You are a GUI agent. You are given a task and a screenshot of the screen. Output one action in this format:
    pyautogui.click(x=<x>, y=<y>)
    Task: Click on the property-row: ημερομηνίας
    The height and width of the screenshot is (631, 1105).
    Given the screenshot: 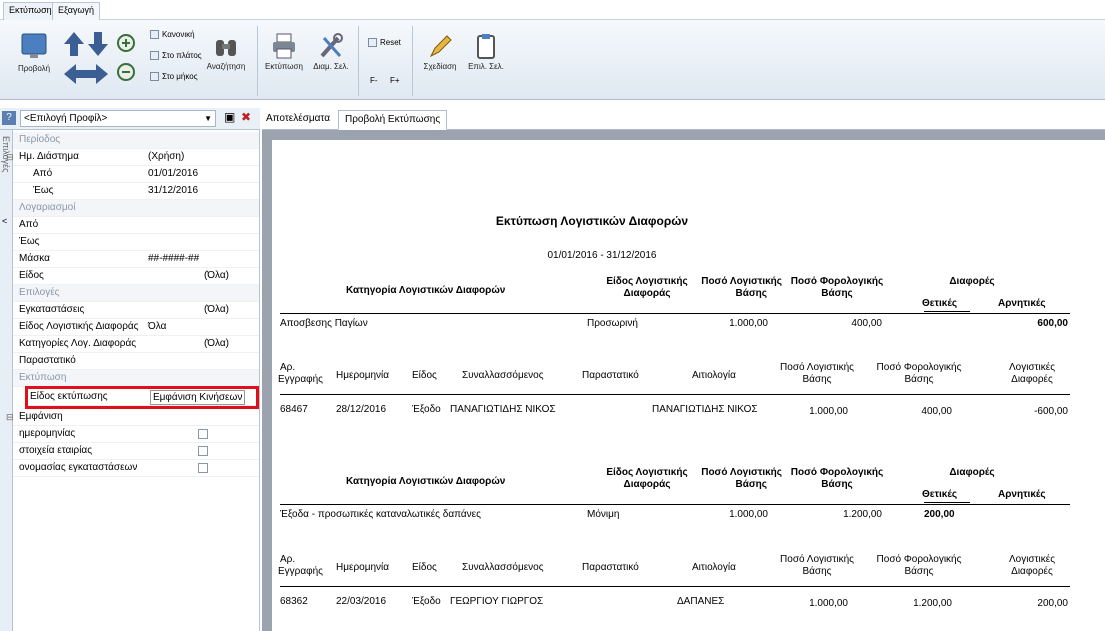 What is the action you would take?
    pyautogui.click(x=136, y=434)
    